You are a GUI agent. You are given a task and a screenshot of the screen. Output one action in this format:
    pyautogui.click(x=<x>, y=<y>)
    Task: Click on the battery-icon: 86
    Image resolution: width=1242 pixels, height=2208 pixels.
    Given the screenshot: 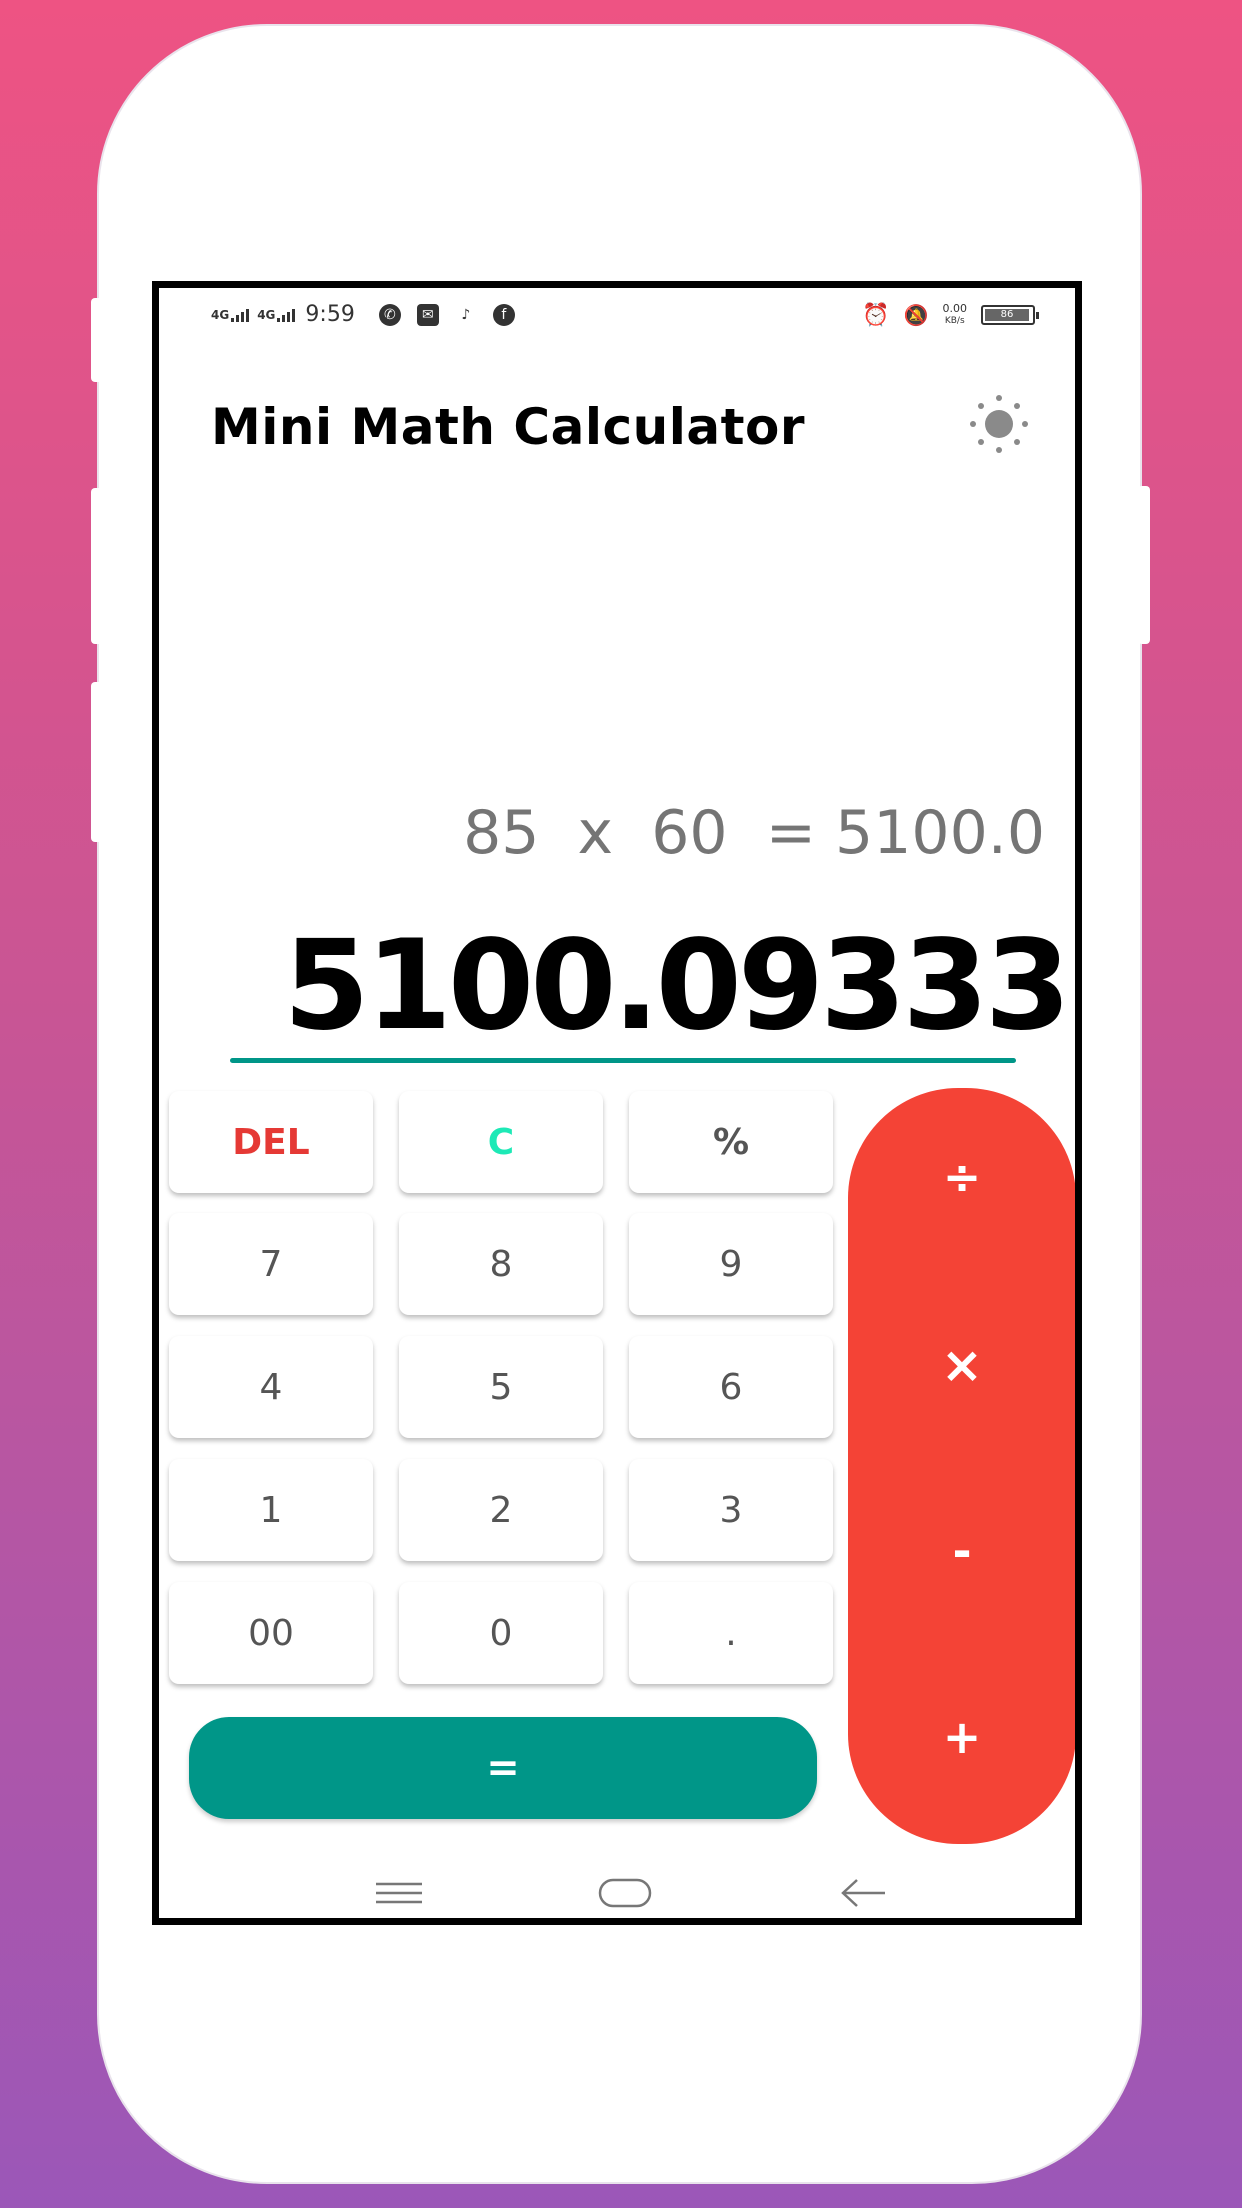 What is the action you would take?
    pyautogui.click(x=1010, y=315)
    